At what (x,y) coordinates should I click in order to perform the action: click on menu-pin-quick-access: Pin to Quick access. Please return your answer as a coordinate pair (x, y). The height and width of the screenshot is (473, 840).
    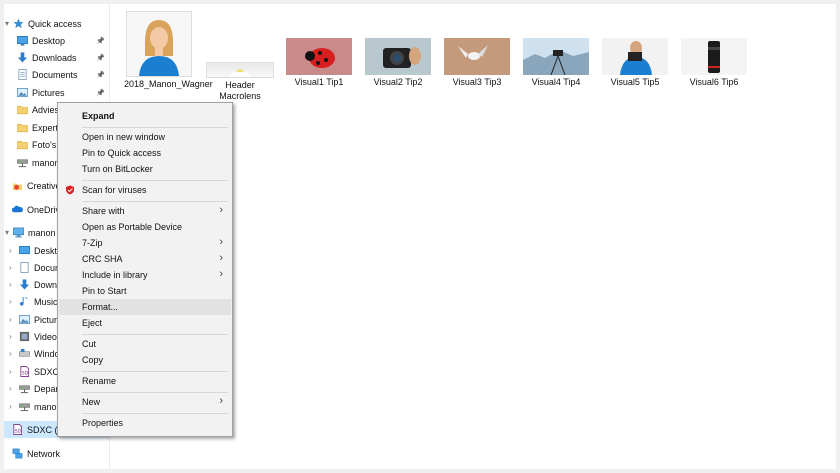
    Looking at the image, I should click on (145, 153).